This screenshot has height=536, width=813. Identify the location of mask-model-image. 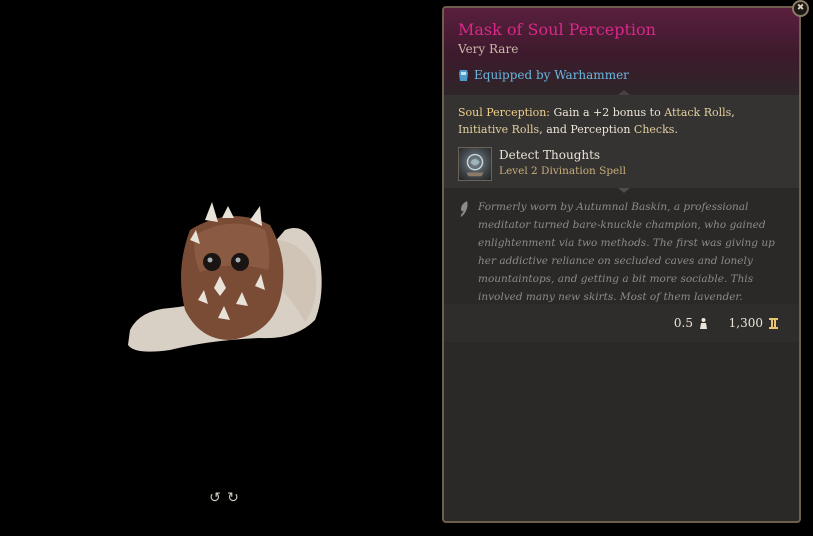
(225, 277).